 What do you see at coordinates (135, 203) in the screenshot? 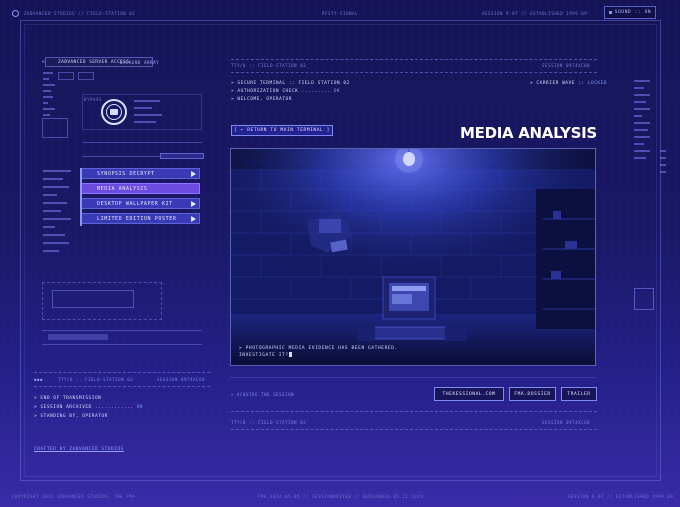
I see `nav-label: DESKTOP WALLPAPER KIT` at bounding box center [135, 203].